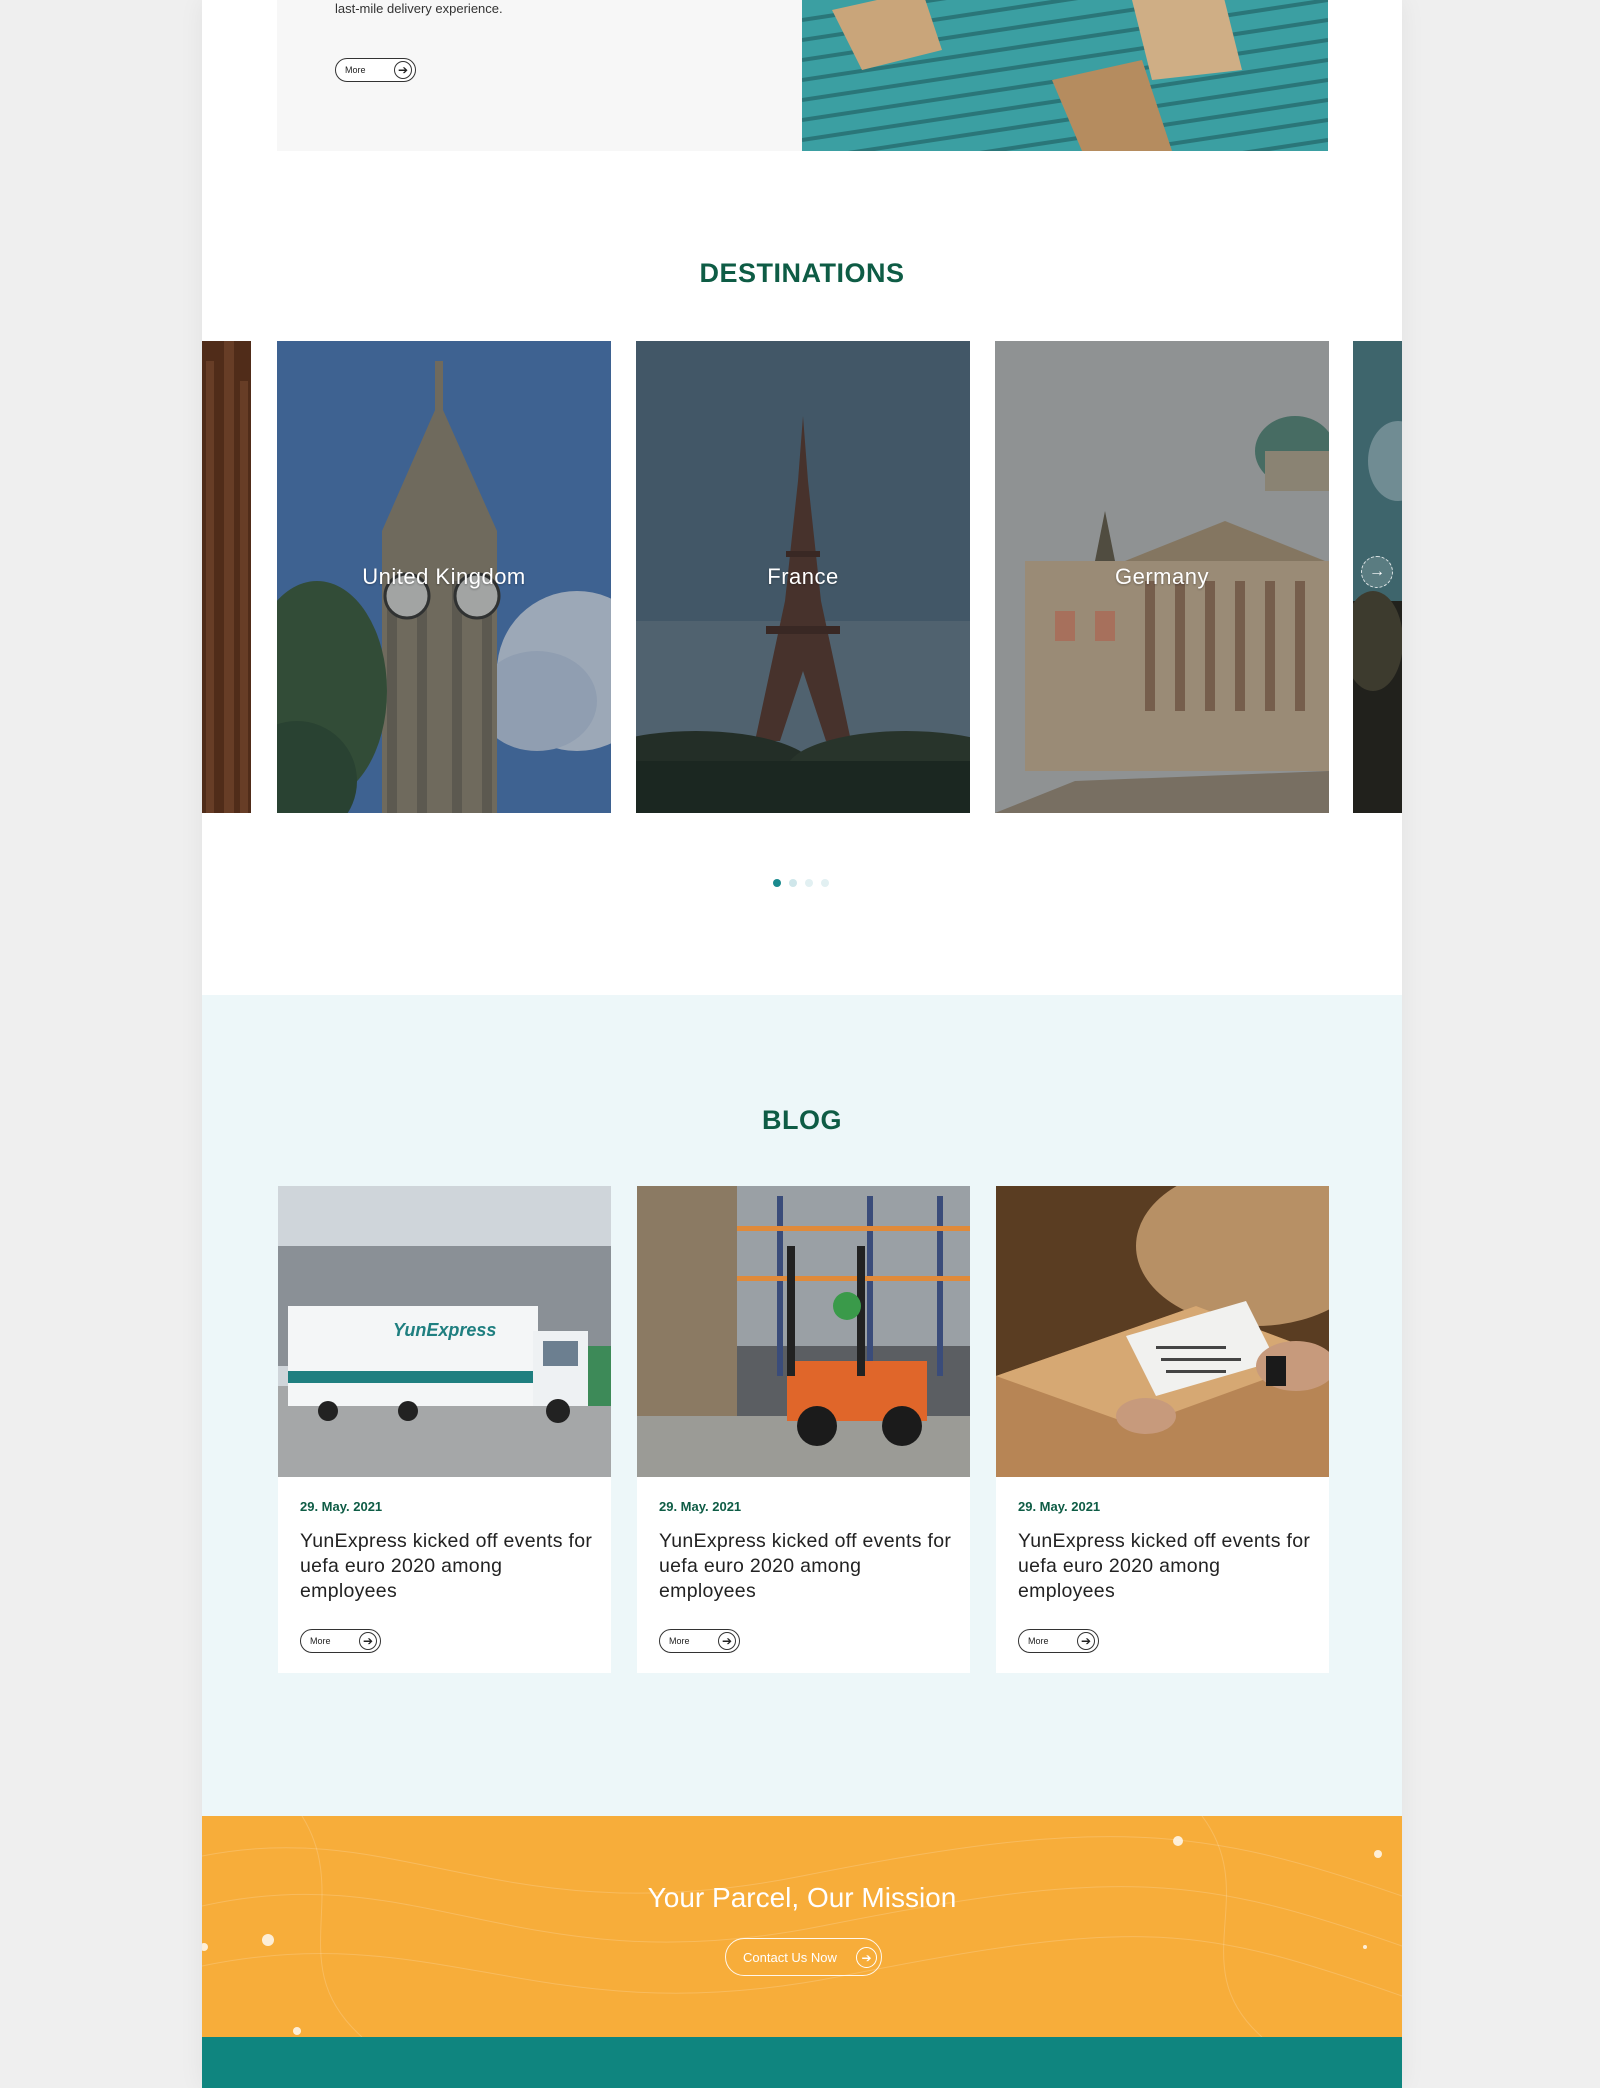 Image resolution: width=1600 pixels, height=2088 pixels. I want to click on destination-card-united-kingdom: United Kingdom, so click(444, 577).